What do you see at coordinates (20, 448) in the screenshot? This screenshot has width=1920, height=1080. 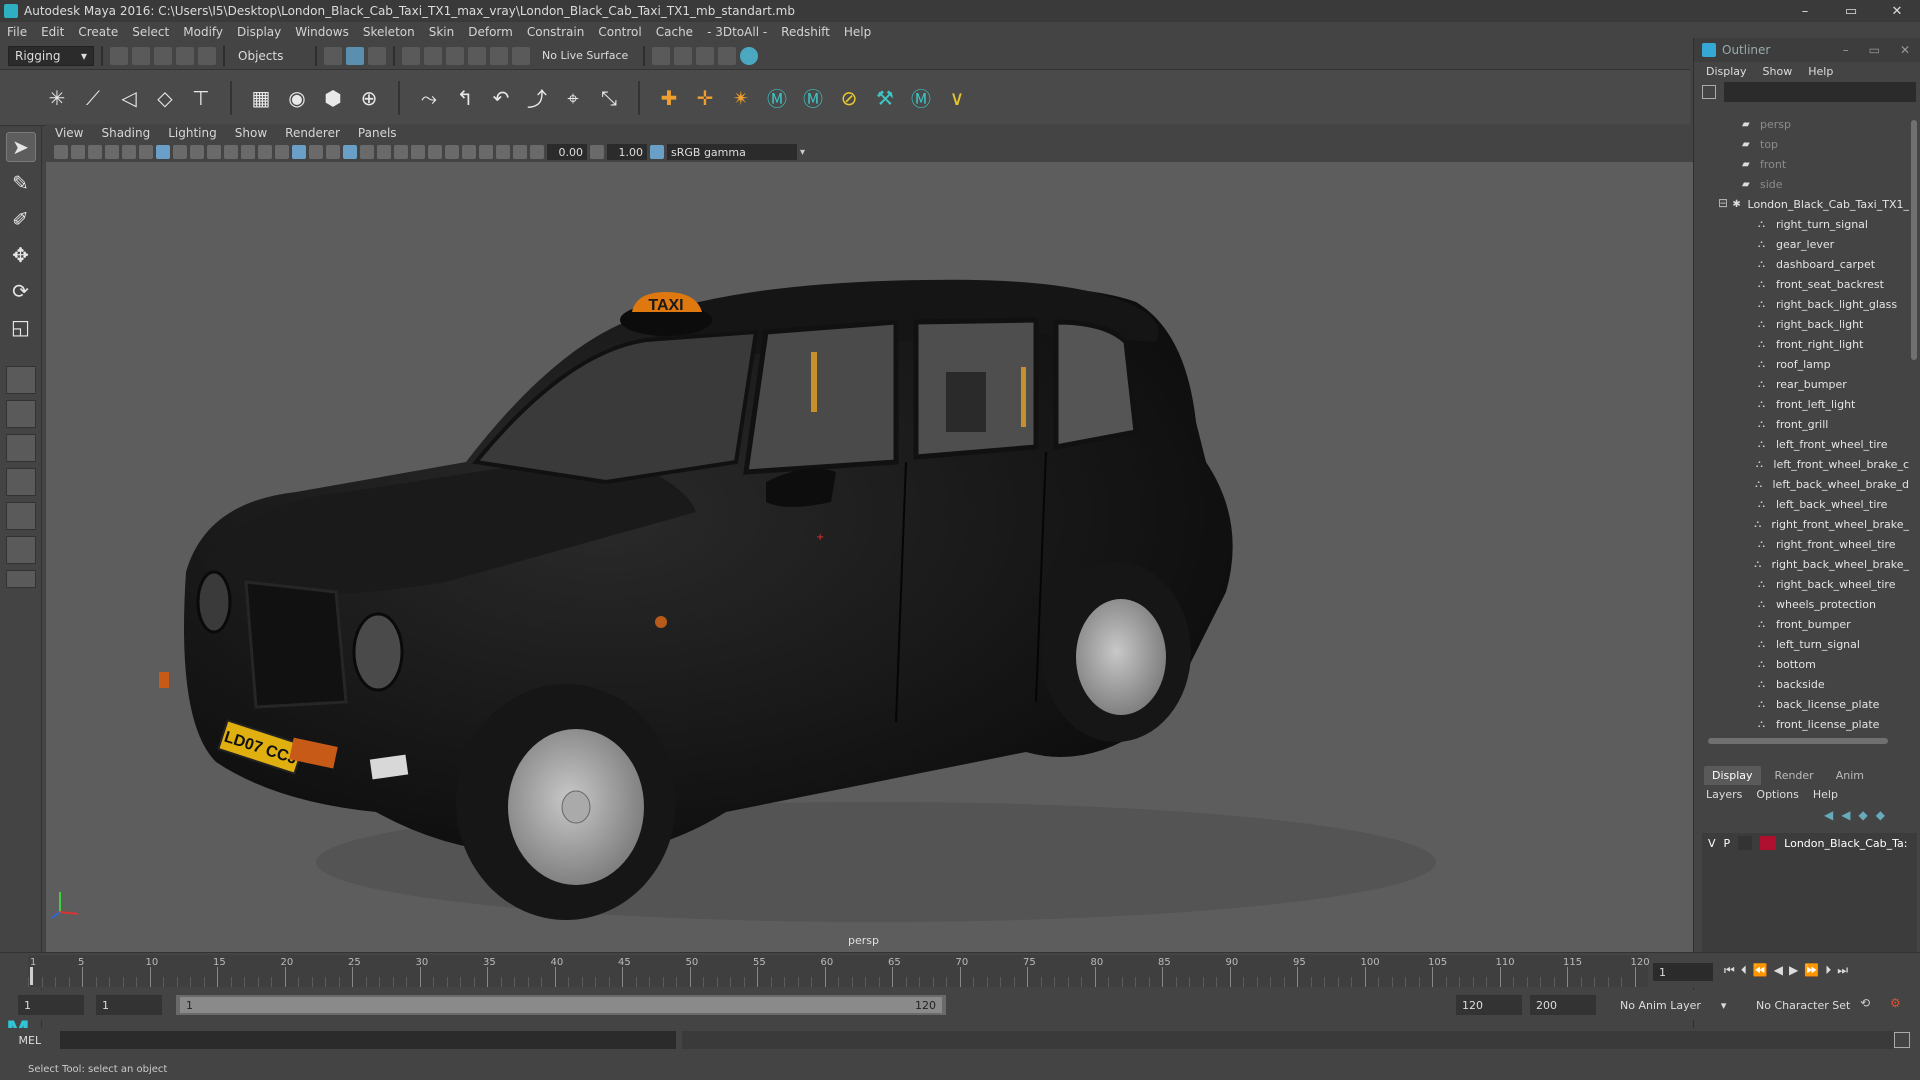 I see `persp-outliner-layout-icon` at bounding box center [20, 448].